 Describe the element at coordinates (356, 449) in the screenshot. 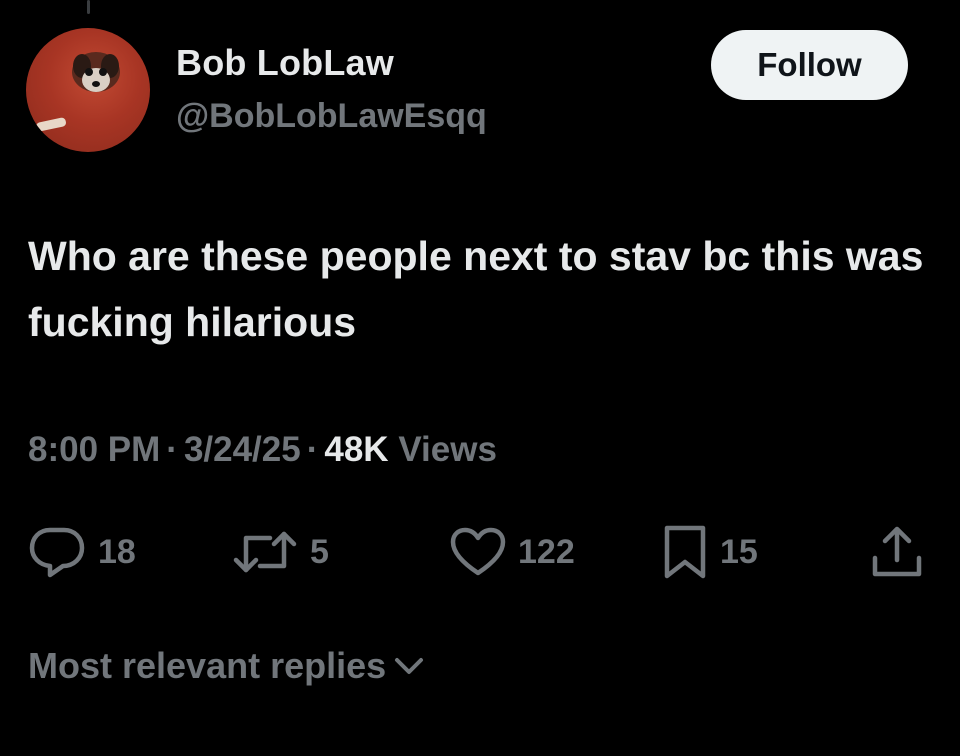

I see `views-count: 48K` at that location.